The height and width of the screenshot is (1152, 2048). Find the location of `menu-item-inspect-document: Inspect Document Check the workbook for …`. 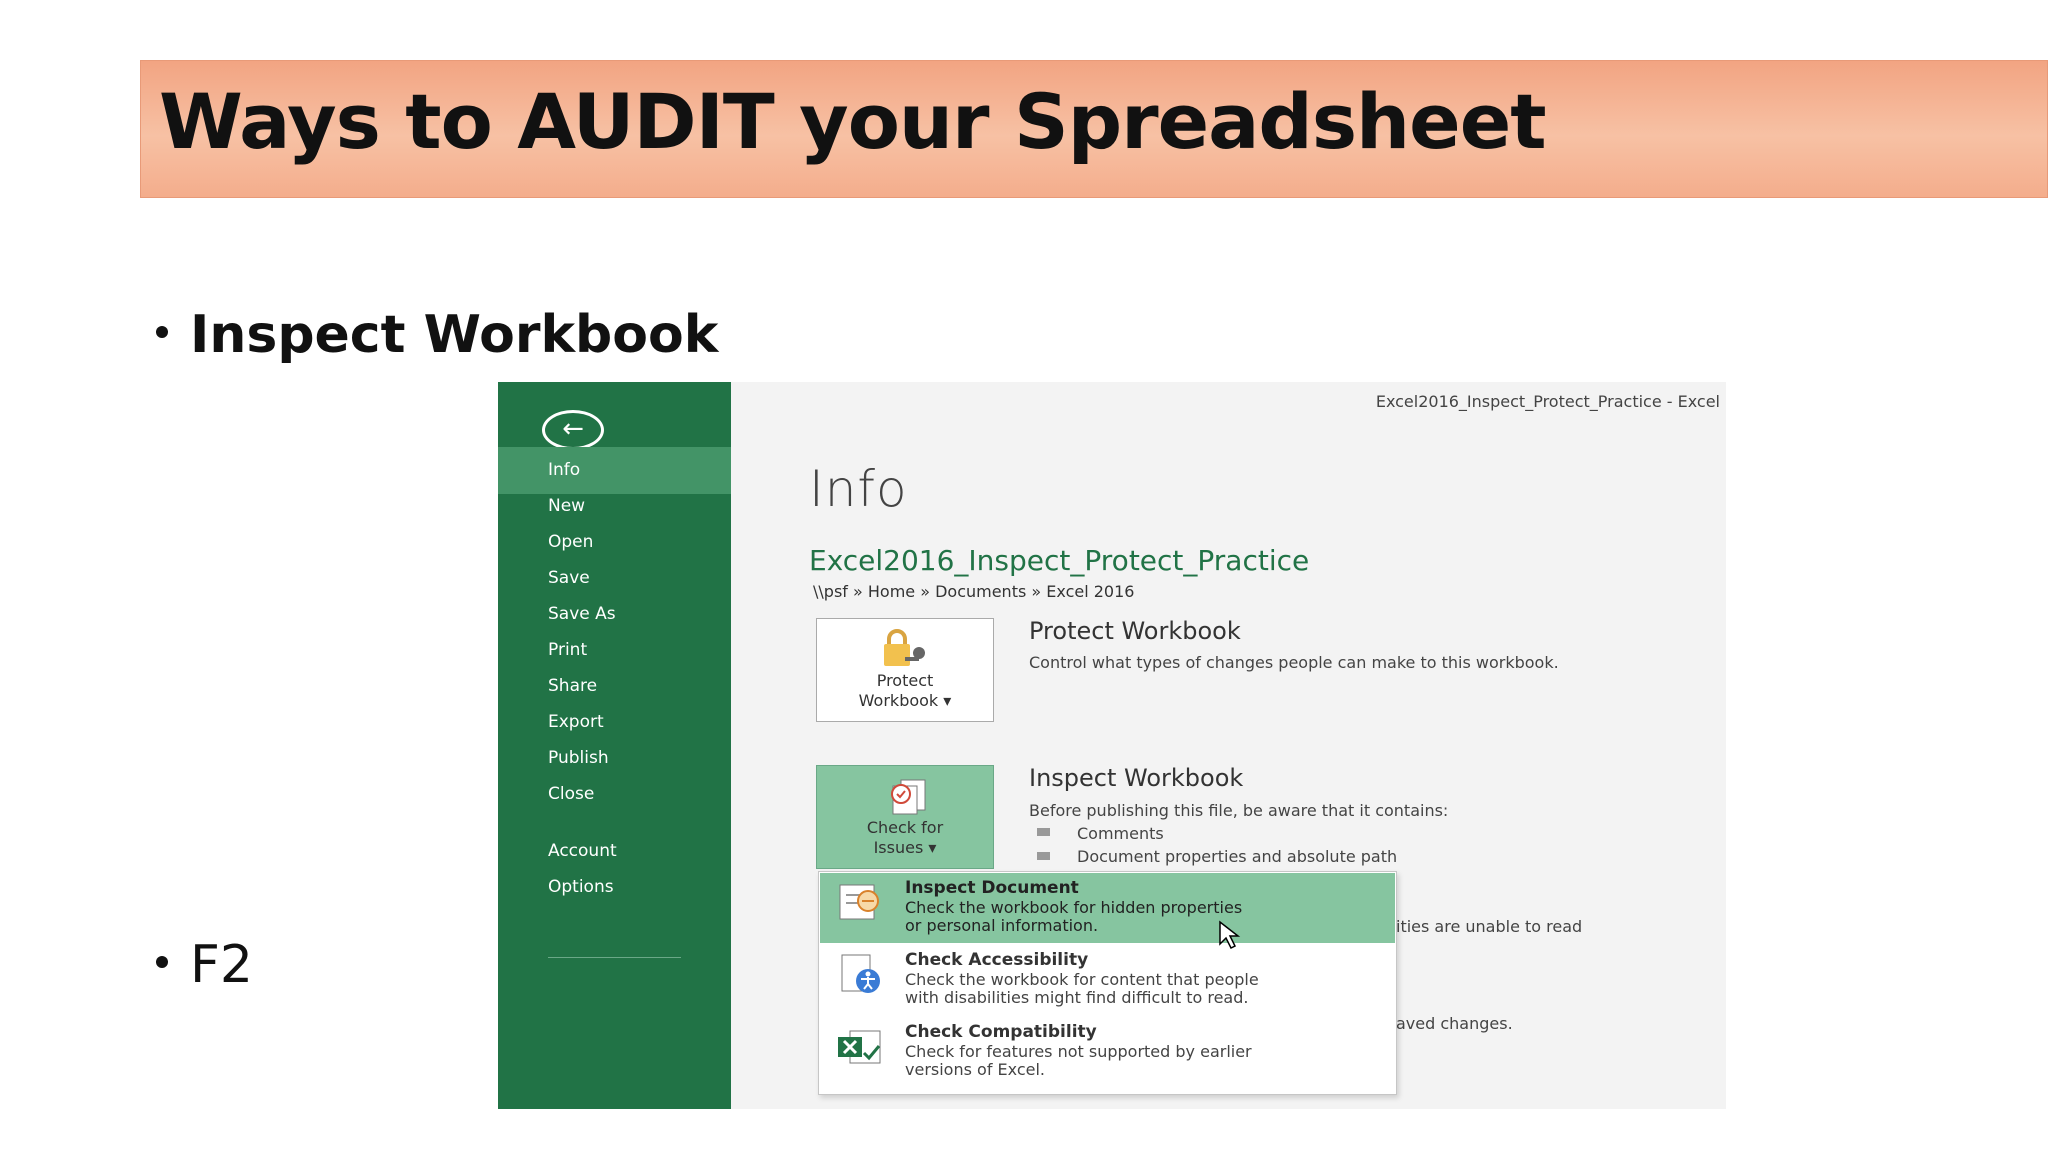

menu-item-inspect-document: Inspect Document Check the workbook for … is located at coordinates (1107, 908).